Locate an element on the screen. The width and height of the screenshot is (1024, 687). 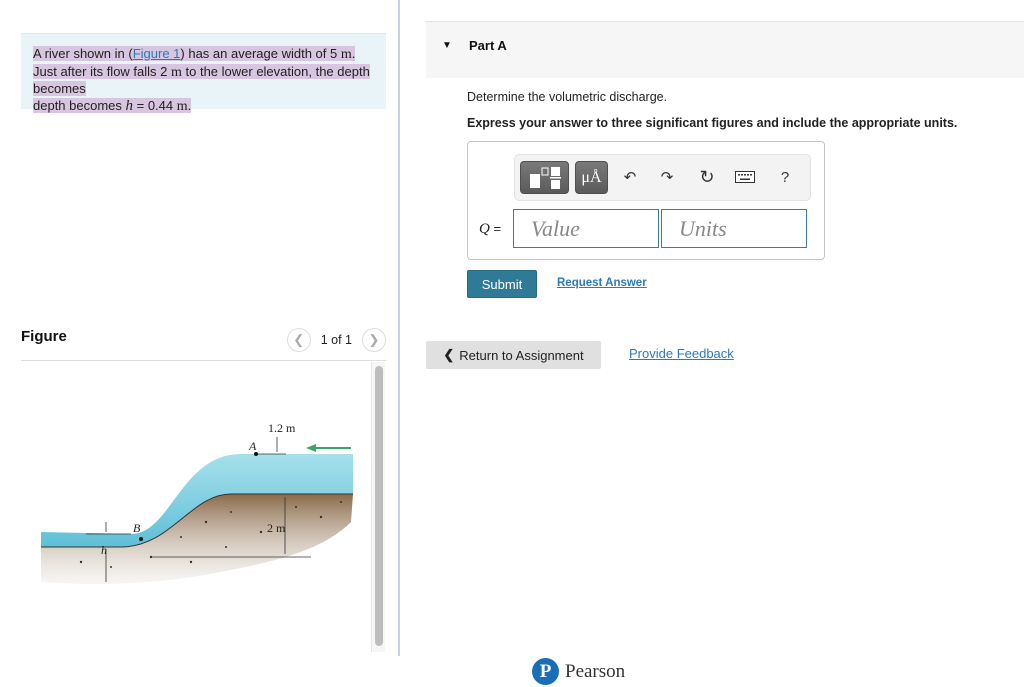
pearson-wordmark: Pearson is located at coordinates (595, 671).